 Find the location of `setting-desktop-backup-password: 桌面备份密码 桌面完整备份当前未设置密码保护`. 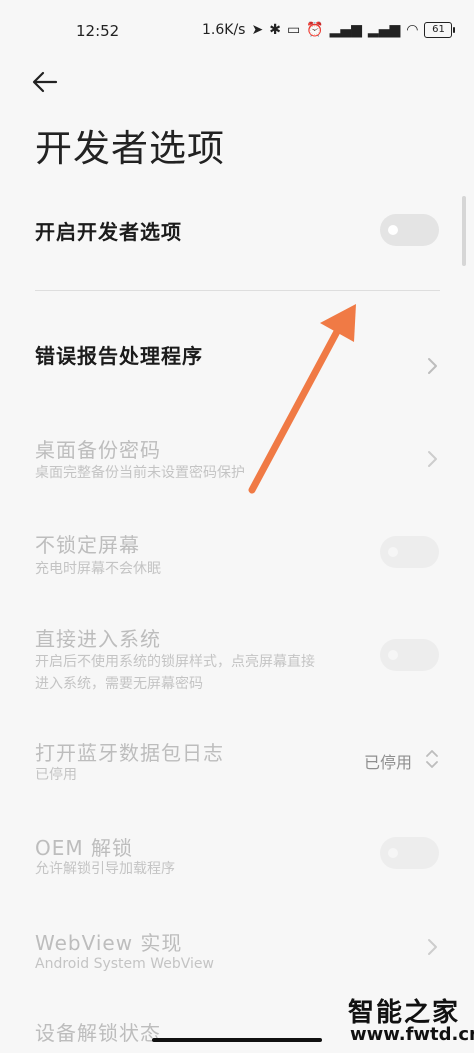

setting-desktop-backup-password: 桌面备份密码 桌面完整备份当前未设置密码保护 is located at coordinates (237, 460).